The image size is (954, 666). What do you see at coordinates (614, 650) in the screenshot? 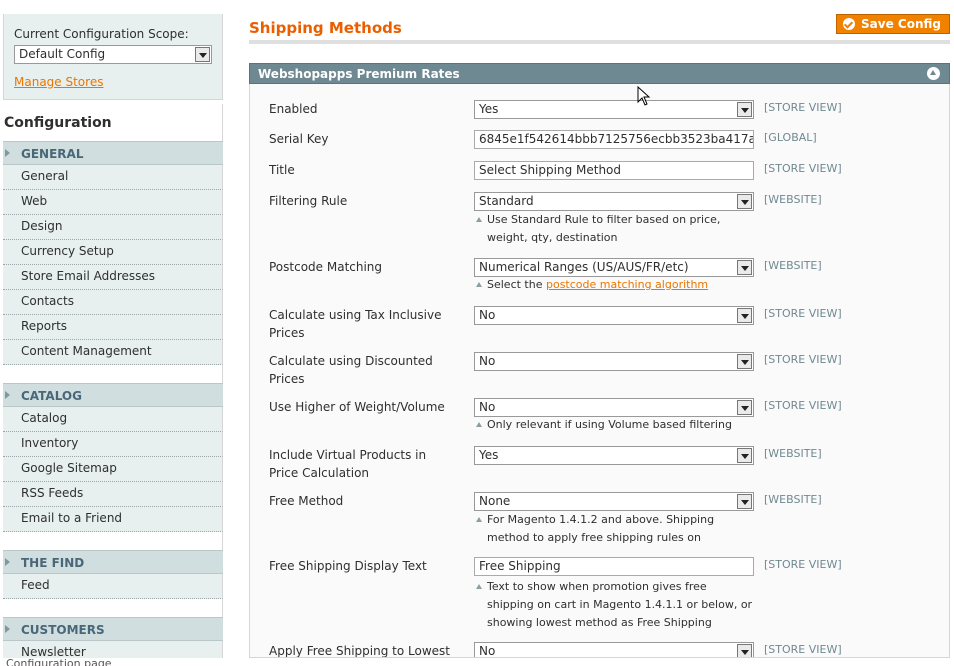
I see `apply-lowest-select: No` at bounding box center [614, 650].